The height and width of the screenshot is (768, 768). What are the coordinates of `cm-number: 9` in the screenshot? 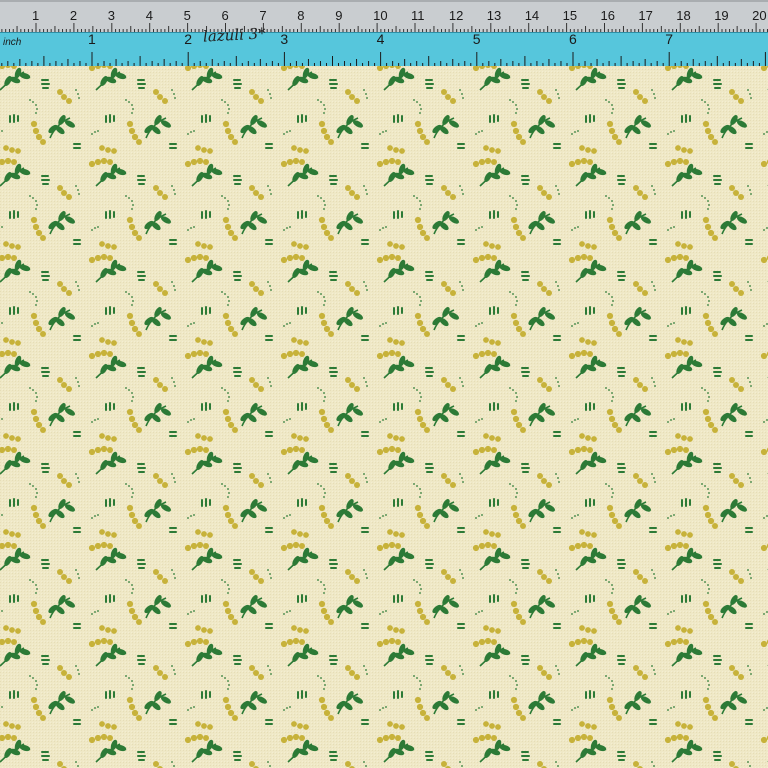 It's located at (339, 15).